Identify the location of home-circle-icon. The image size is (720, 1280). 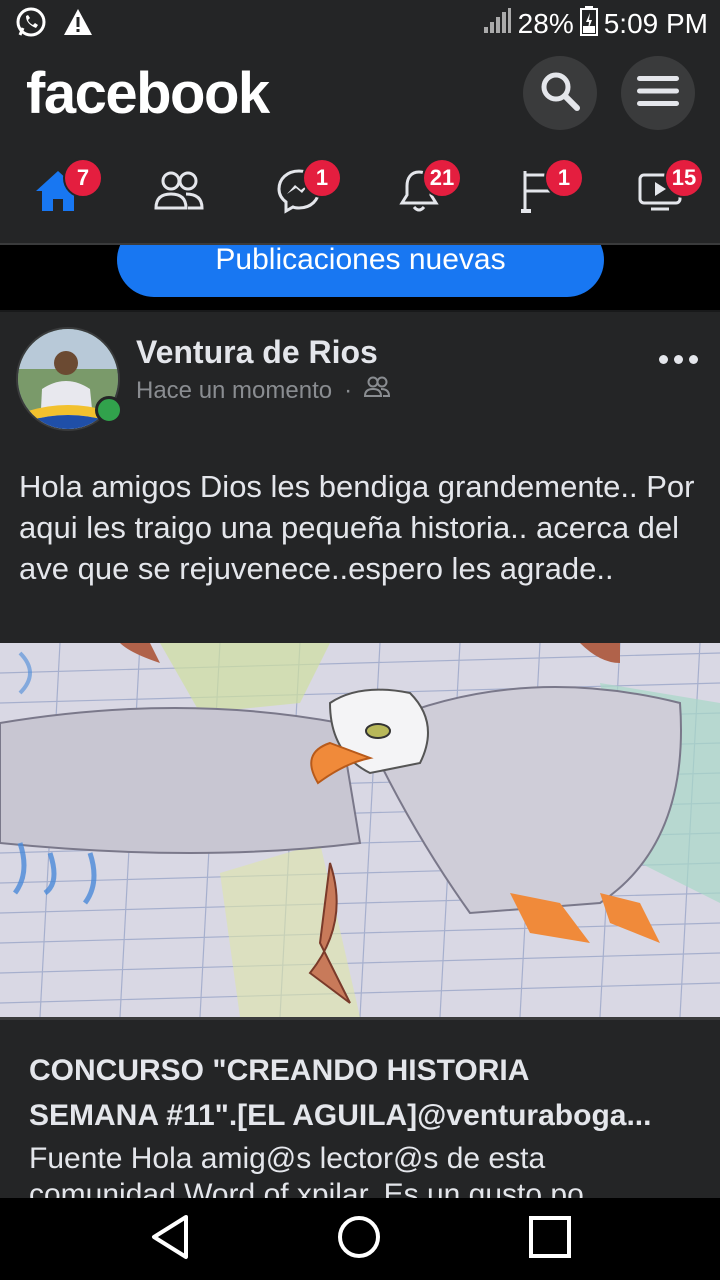
(359, 1239).